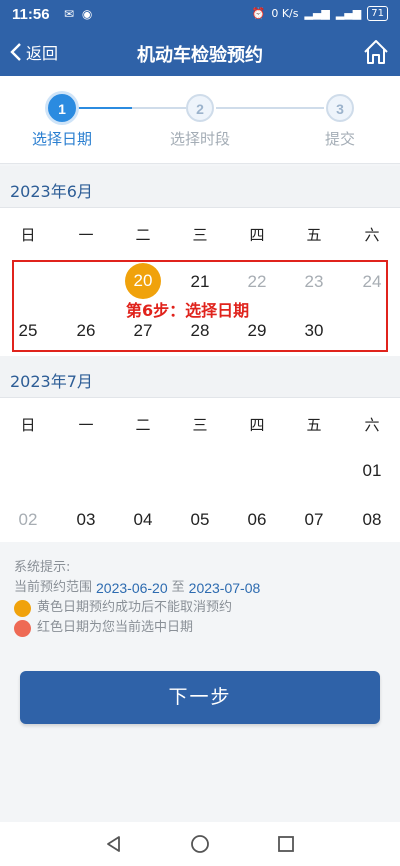 This screenshot has height=866, width=400. What do you see at coordinates (31, 14) in the screenshot?
I see `status-time: 11:56` at bounding box center [31, 14].